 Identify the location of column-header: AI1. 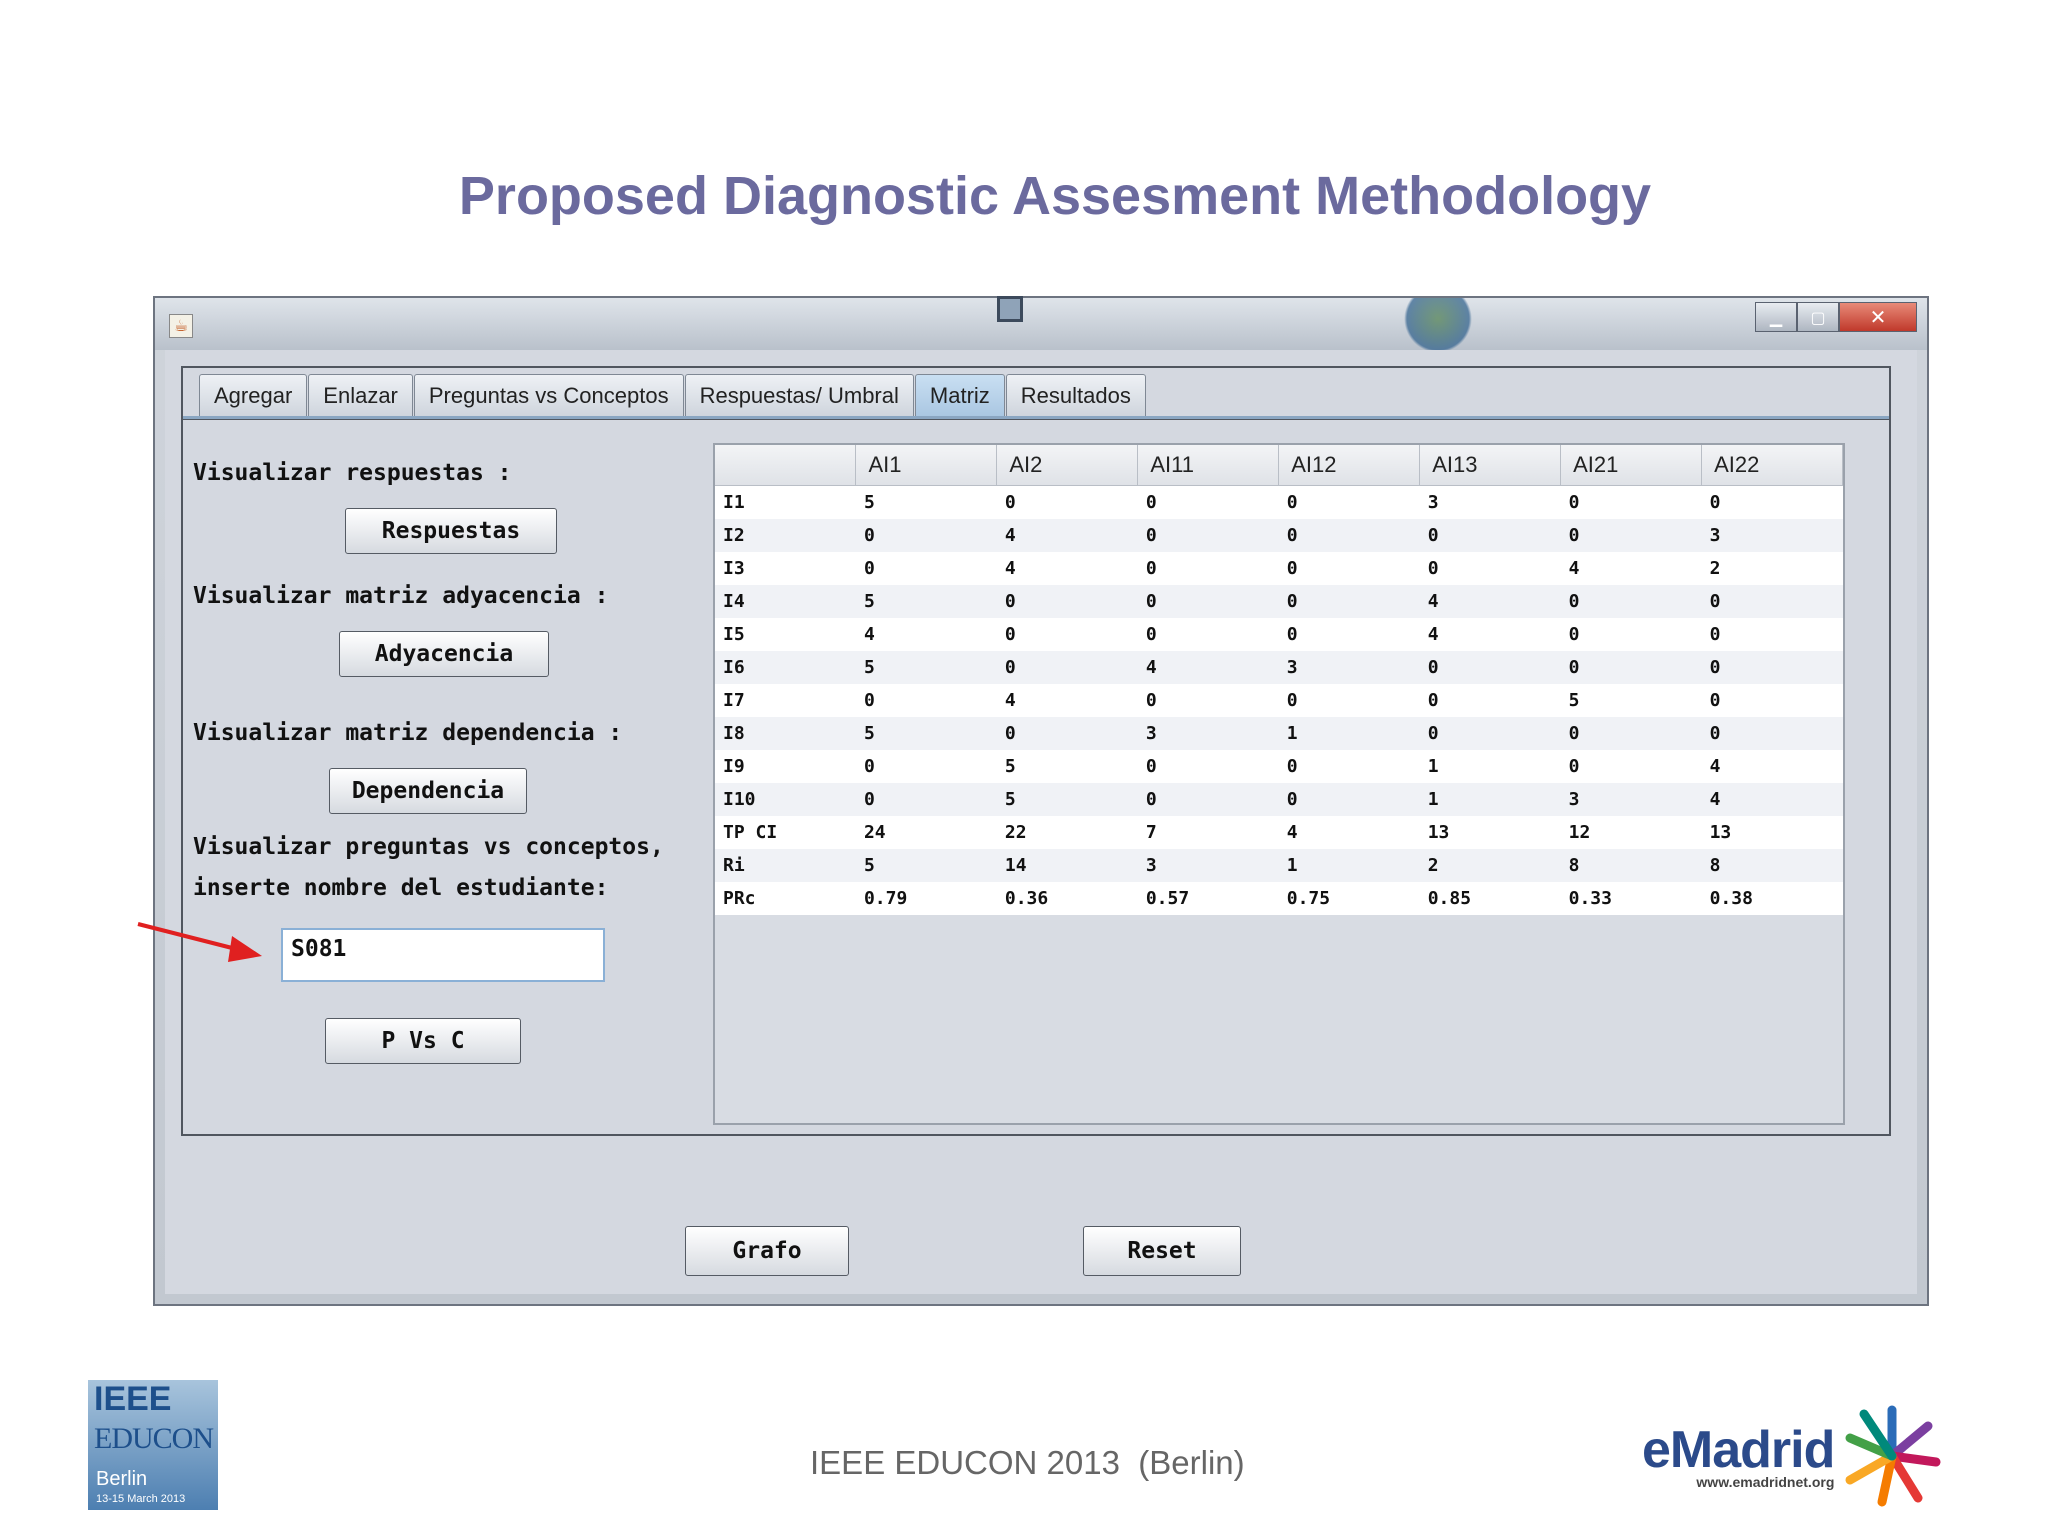
(926, 465).